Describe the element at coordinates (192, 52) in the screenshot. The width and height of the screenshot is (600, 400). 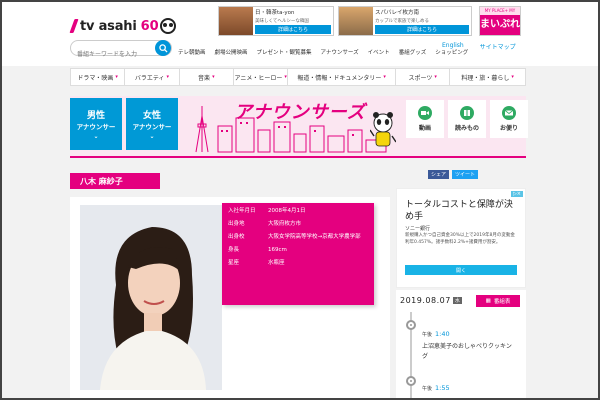
I see `topnav-item: テレ朝動画` at that location.